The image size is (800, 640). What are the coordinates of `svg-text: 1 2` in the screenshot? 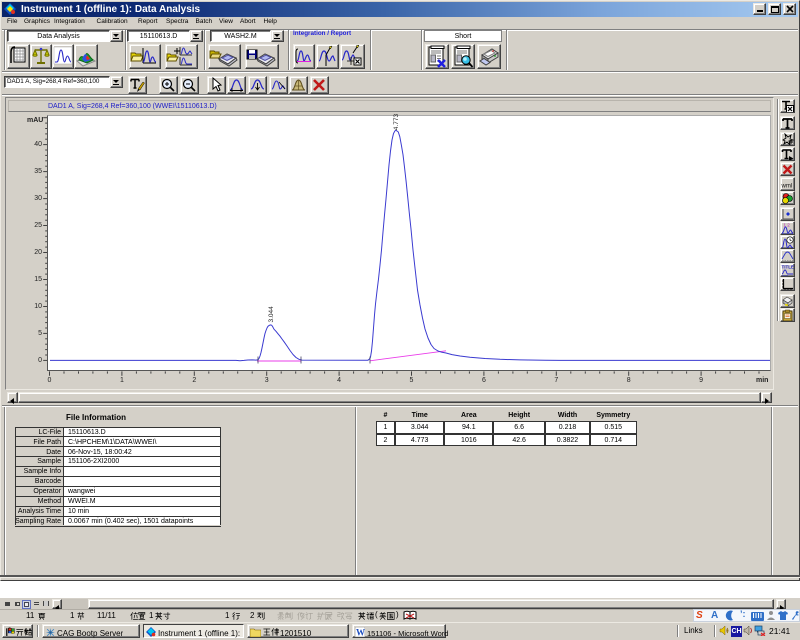 It's located at (787, 225).